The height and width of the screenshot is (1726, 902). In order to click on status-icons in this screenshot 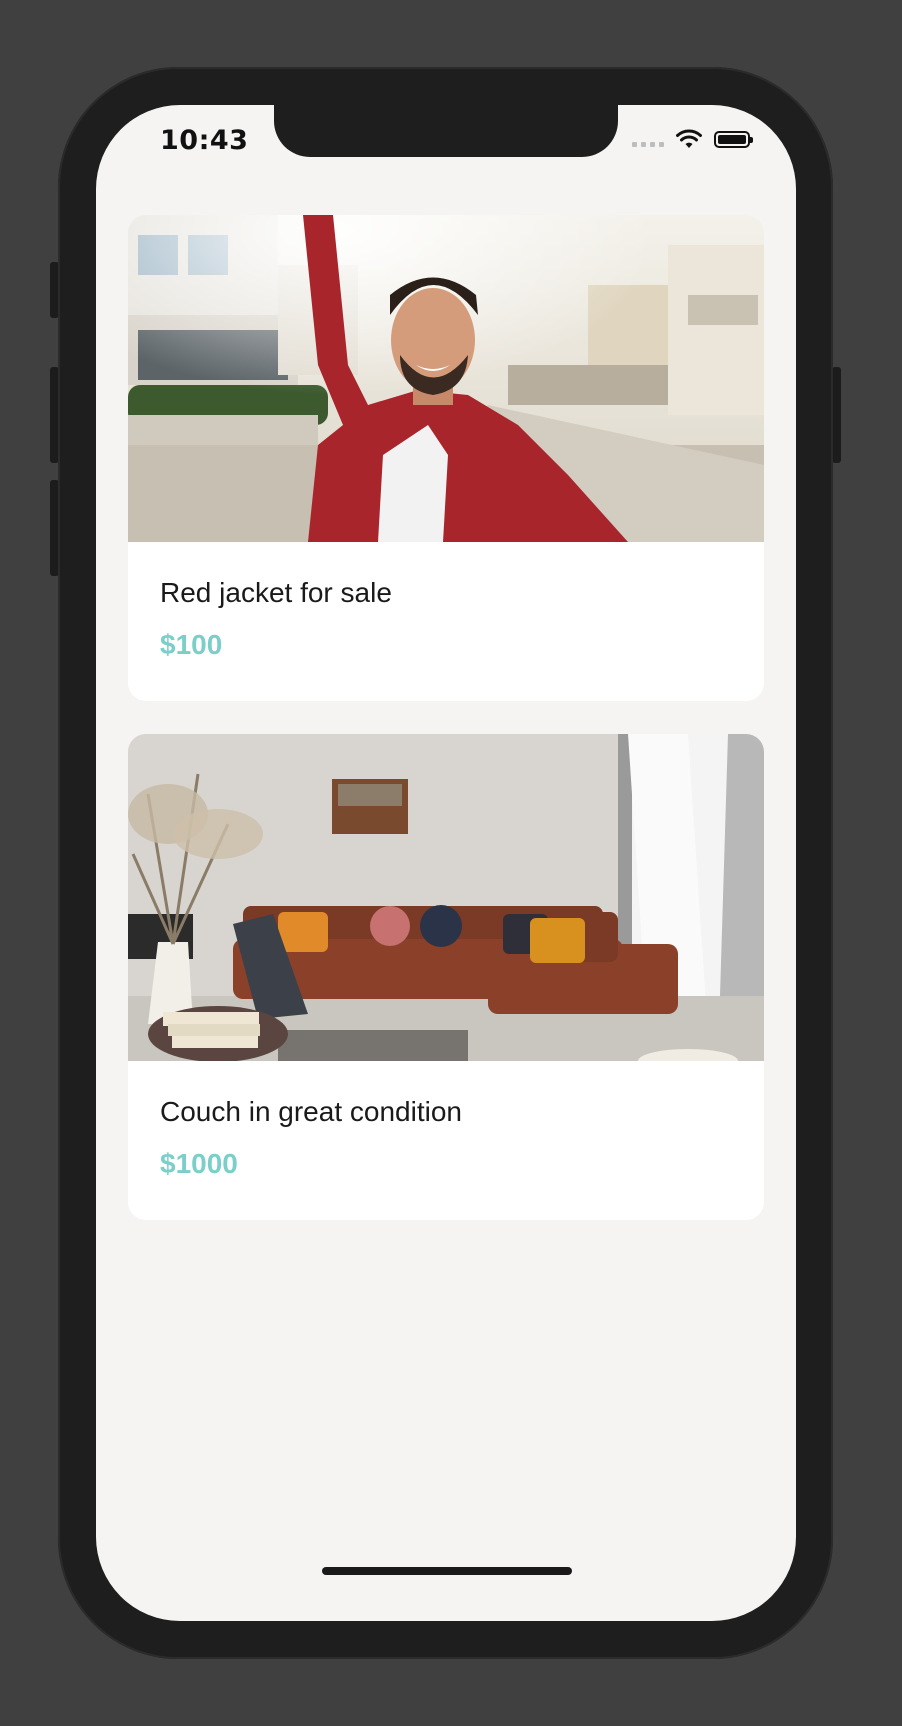, I will do `click(692, 139)`.